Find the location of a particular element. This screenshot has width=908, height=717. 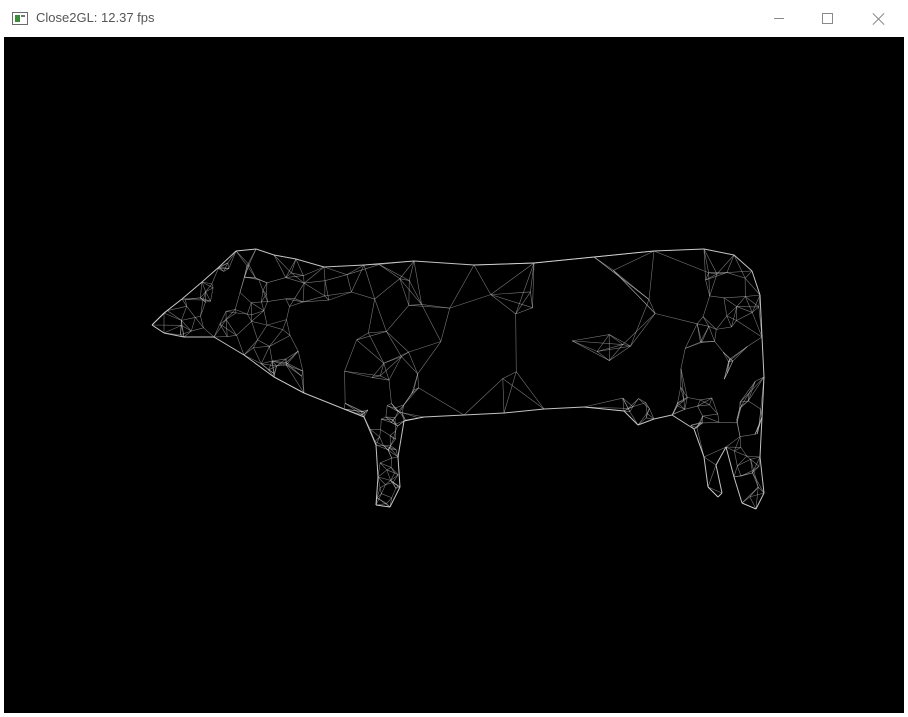

minimize-icon is located at coordinates (779, 18).